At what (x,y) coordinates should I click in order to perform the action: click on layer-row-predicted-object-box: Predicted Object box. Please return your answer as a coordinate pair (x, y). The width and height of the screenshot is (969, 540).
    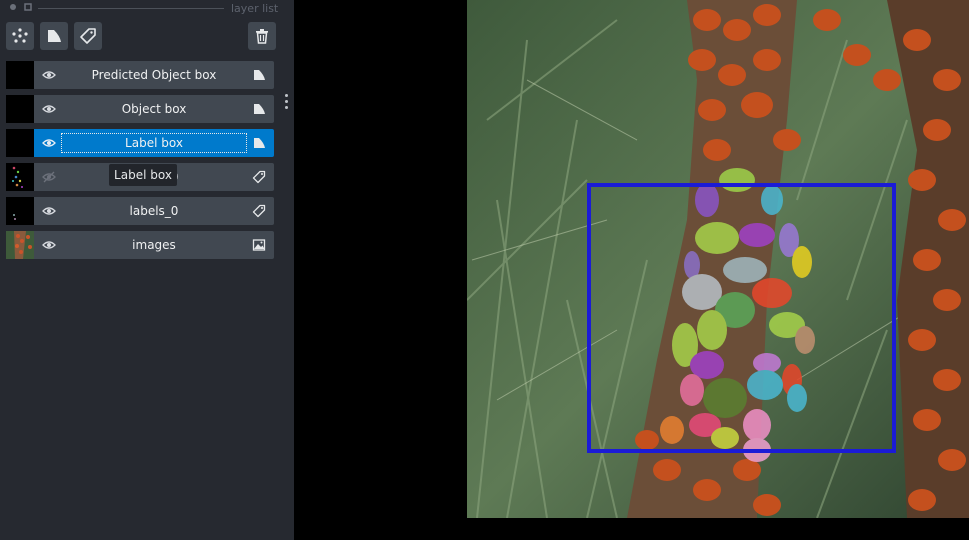
    Looking at the image, I should click on (140, 75).